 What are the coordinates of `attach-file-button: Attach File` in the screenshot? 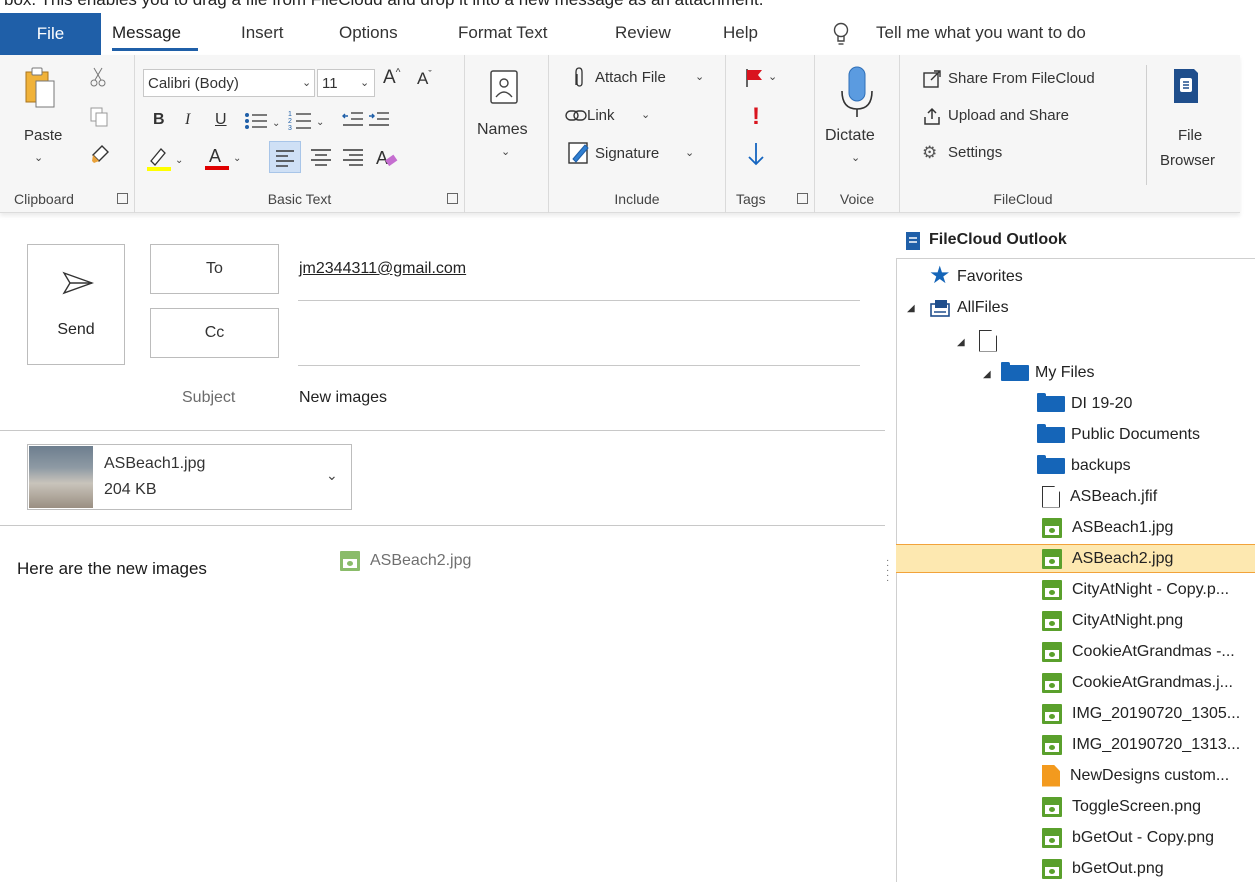 It's located at (630, 77).